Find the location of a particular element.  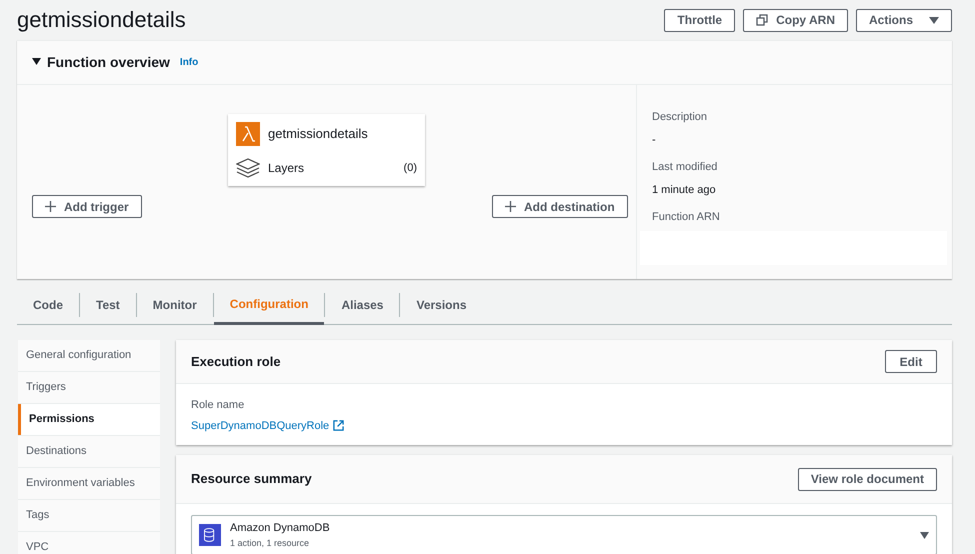

tab: Monitor is located at coordinates (174, 304).